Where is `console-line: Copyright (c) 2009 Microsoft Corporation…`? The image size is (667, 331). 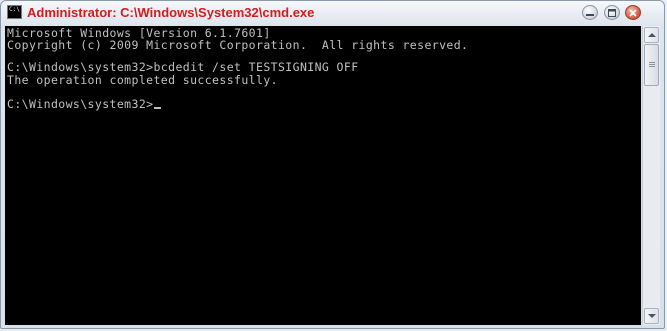 console-line: Copyright (c) 2009 Microsoft Corporation… is located at coordinates (238, 45).